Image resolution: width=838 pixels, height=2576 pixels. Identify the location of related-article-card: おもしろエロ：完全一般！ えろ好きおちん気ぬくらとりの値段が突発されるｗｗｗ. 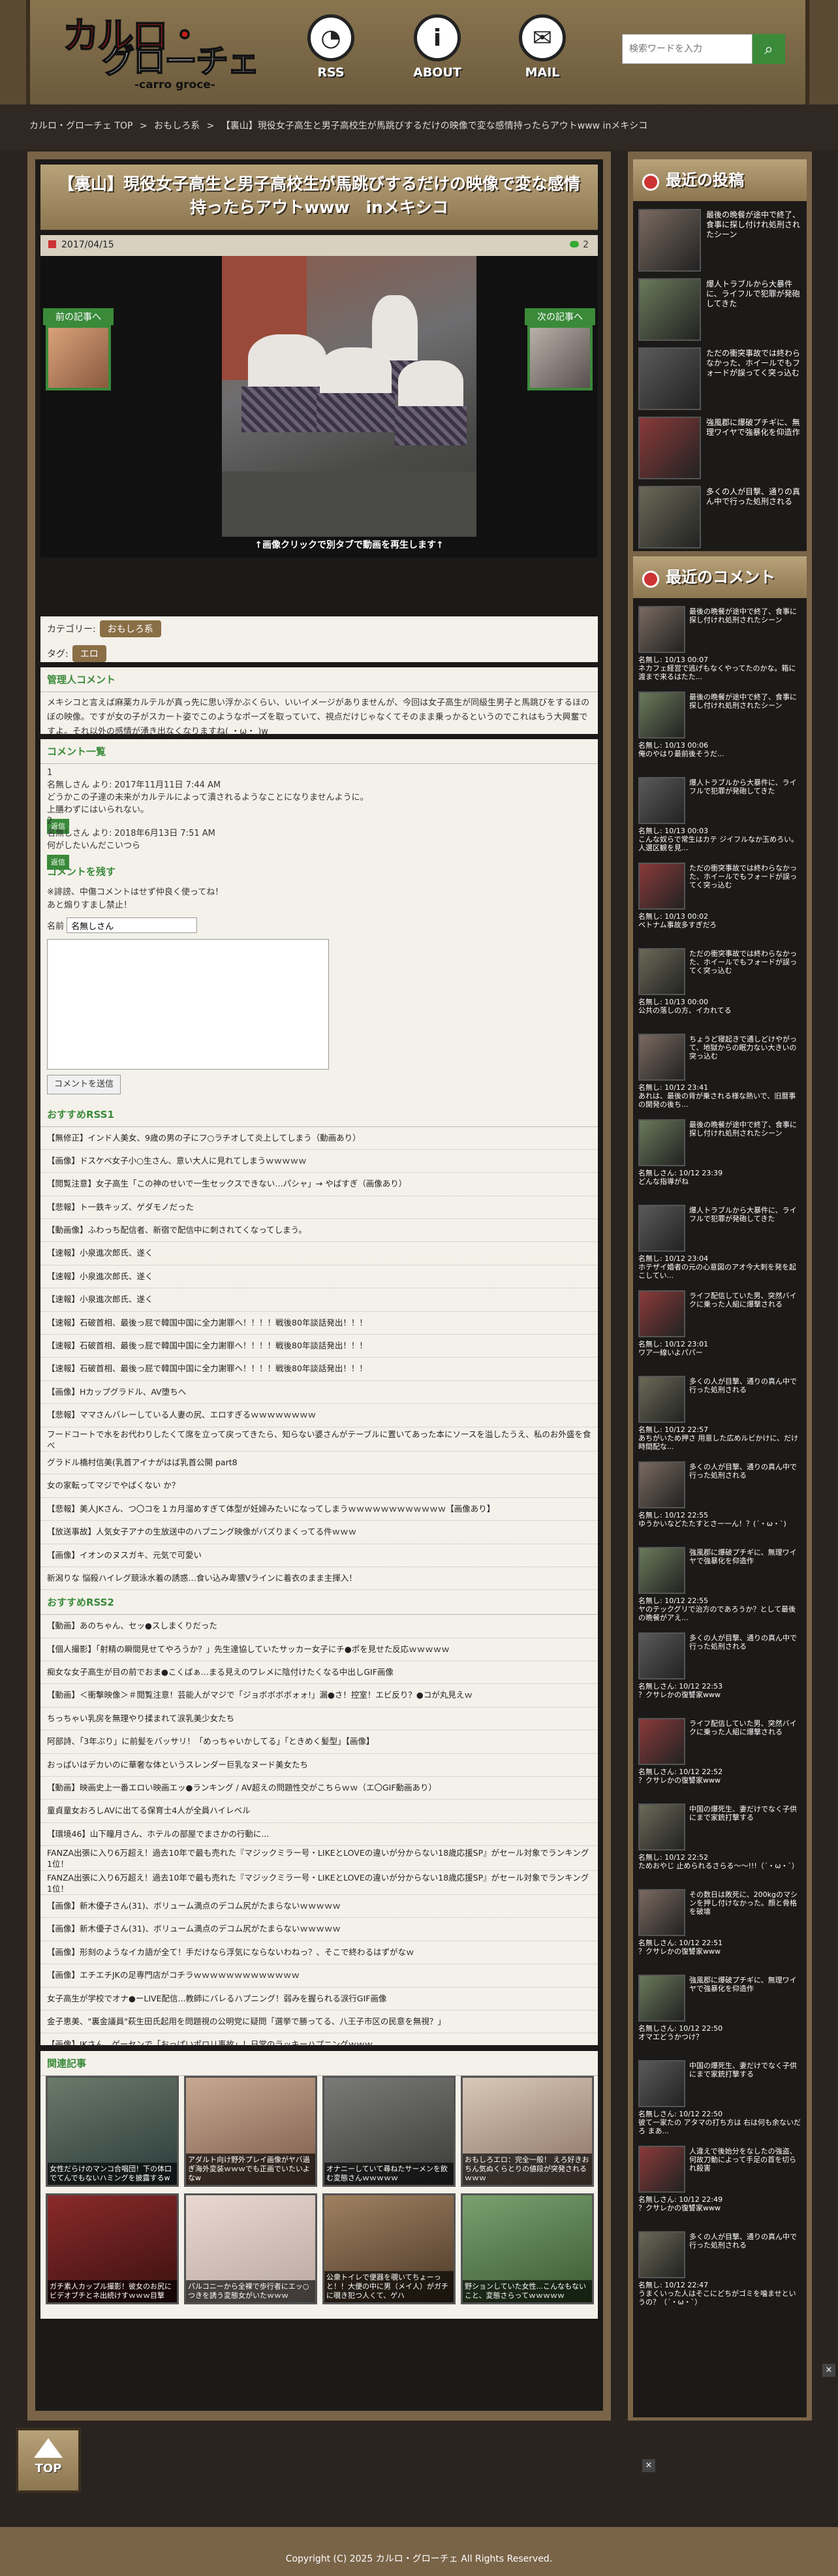
(528, 2131).